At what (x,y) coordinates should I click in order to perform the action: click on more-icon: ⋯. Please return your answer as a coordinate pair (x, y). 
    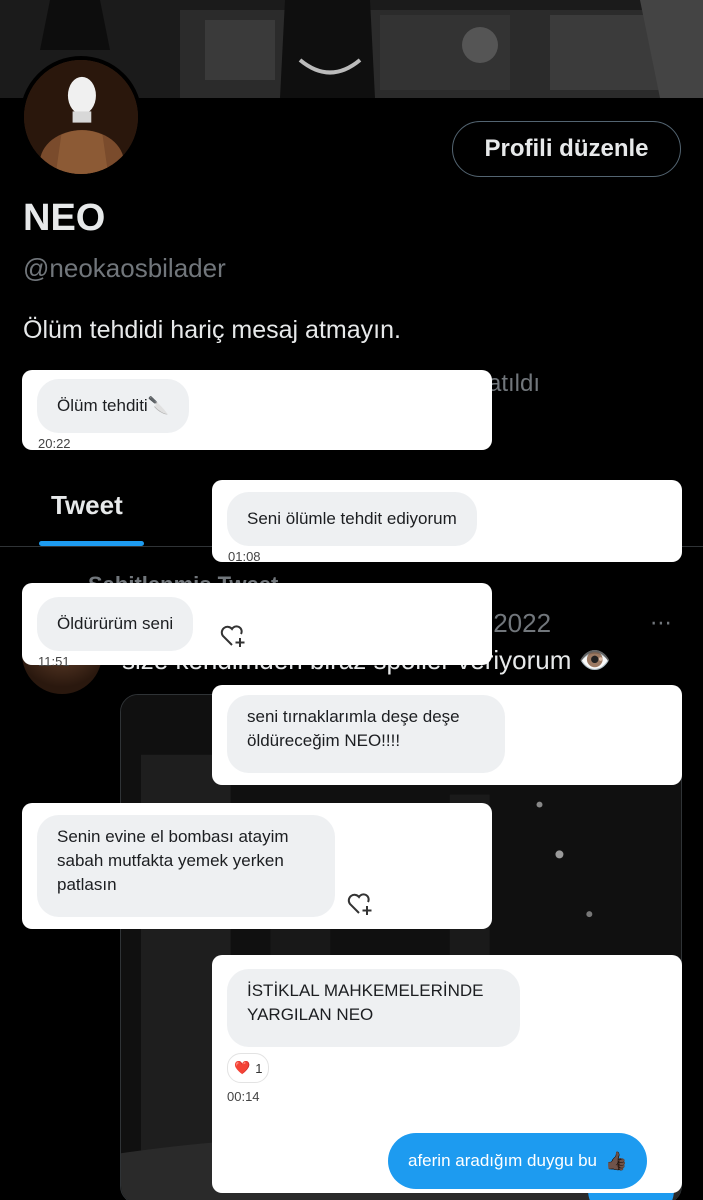
    Looking at the image, I should click on (661, 623).